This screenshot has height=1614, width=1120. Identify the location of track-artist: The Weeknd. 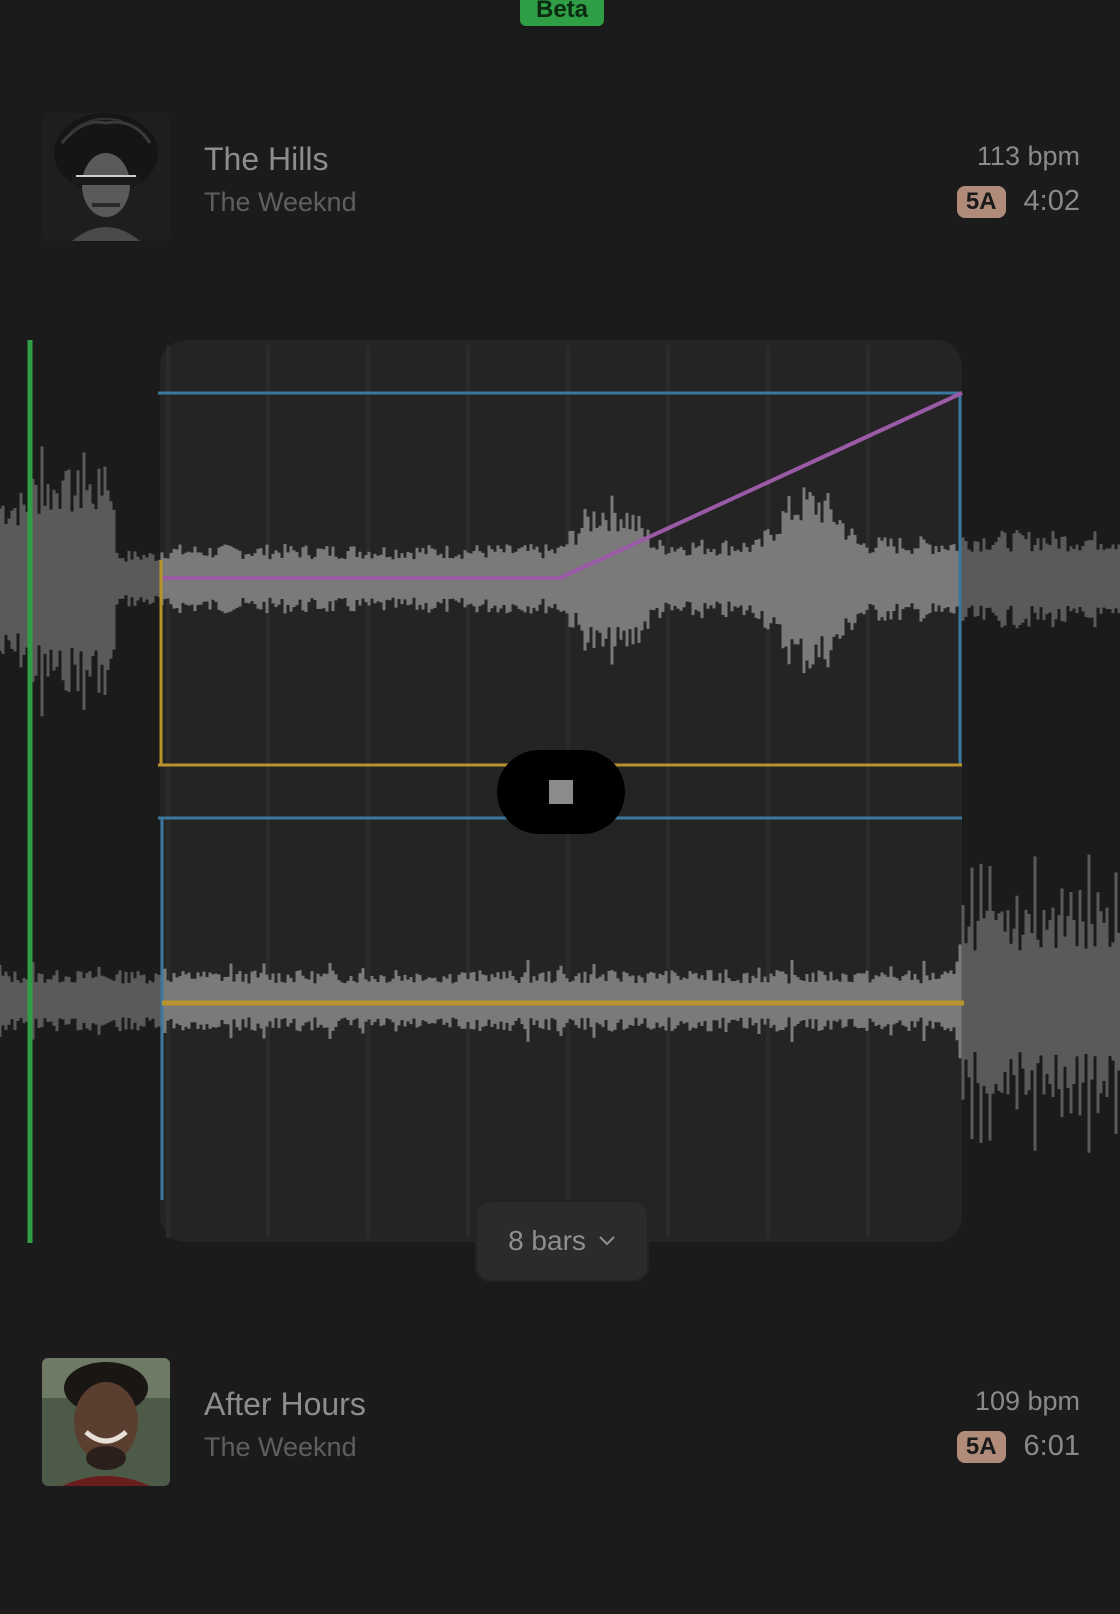
(280, 1447).